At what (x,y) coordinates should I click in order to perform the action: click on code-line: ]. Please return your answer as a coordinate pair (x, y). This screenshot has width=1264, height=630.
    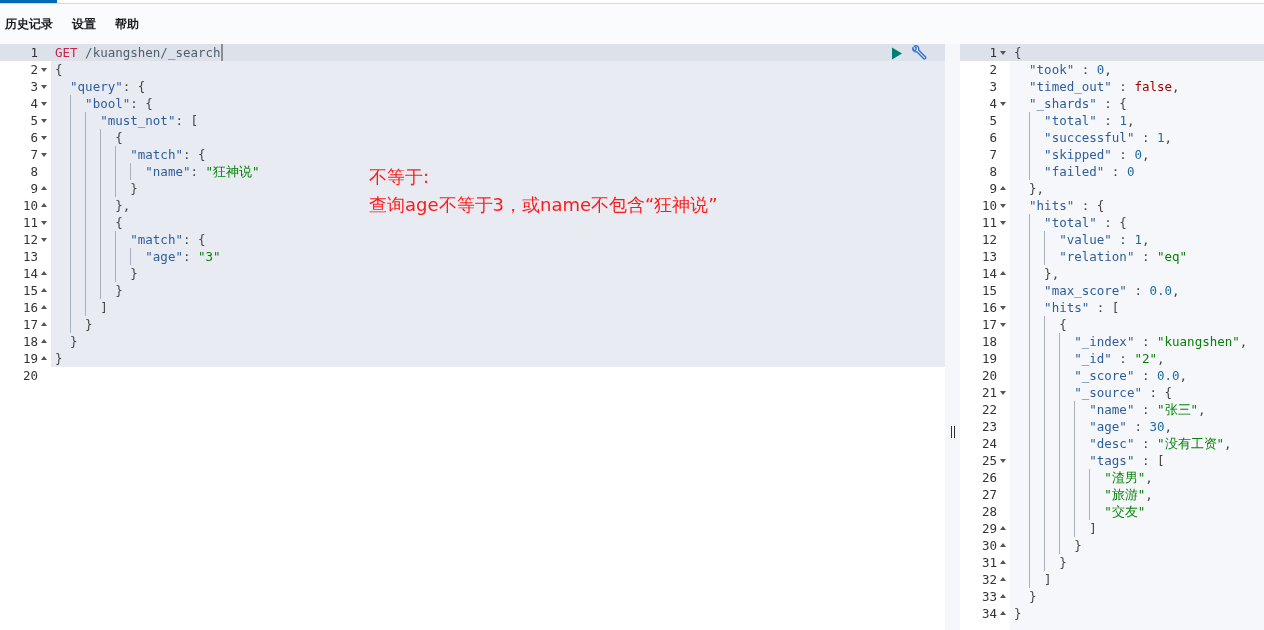
    Looking at the image, I should click on (1092, 528).